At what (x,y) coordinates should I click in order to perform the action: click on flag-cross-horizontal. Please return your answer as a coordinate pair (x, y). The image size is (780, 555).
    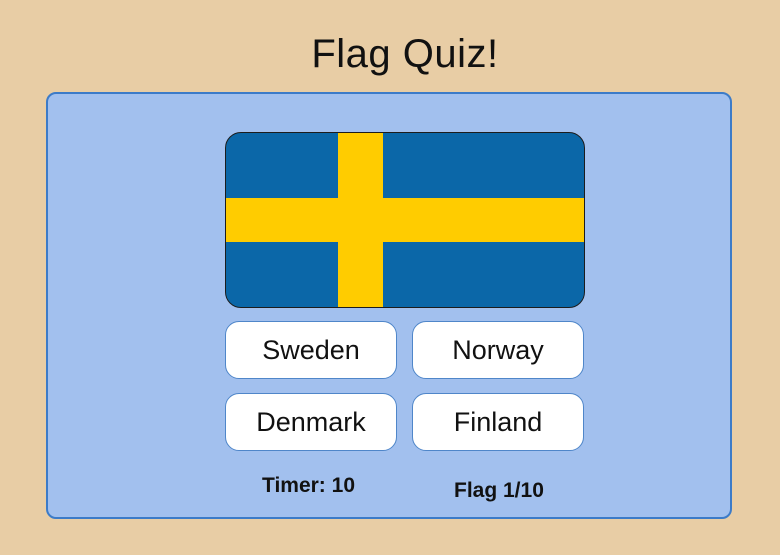
    Looking at the image, I should click on (405, 220).